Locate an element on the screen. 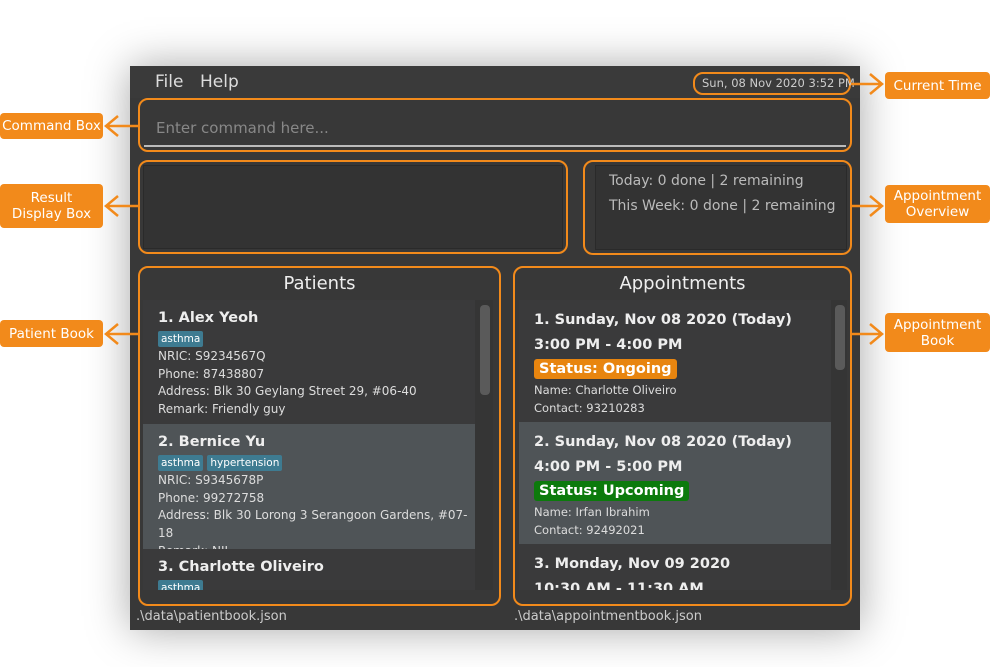 The width and height of the screenshot is (991, 667). callout-overview: Appointment Overview is located at coordinates (937, 204).